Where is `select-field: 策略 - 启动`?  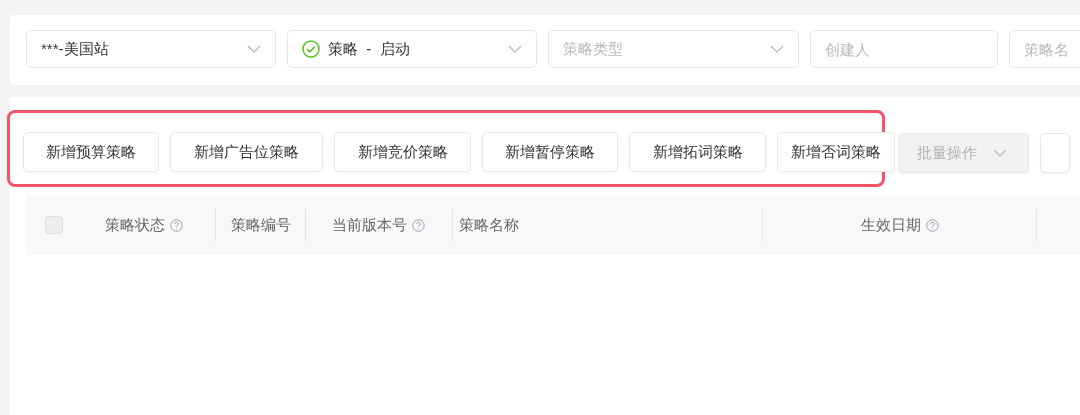
select-field: 策略 - 启动 is located at coordinates (412, 49).